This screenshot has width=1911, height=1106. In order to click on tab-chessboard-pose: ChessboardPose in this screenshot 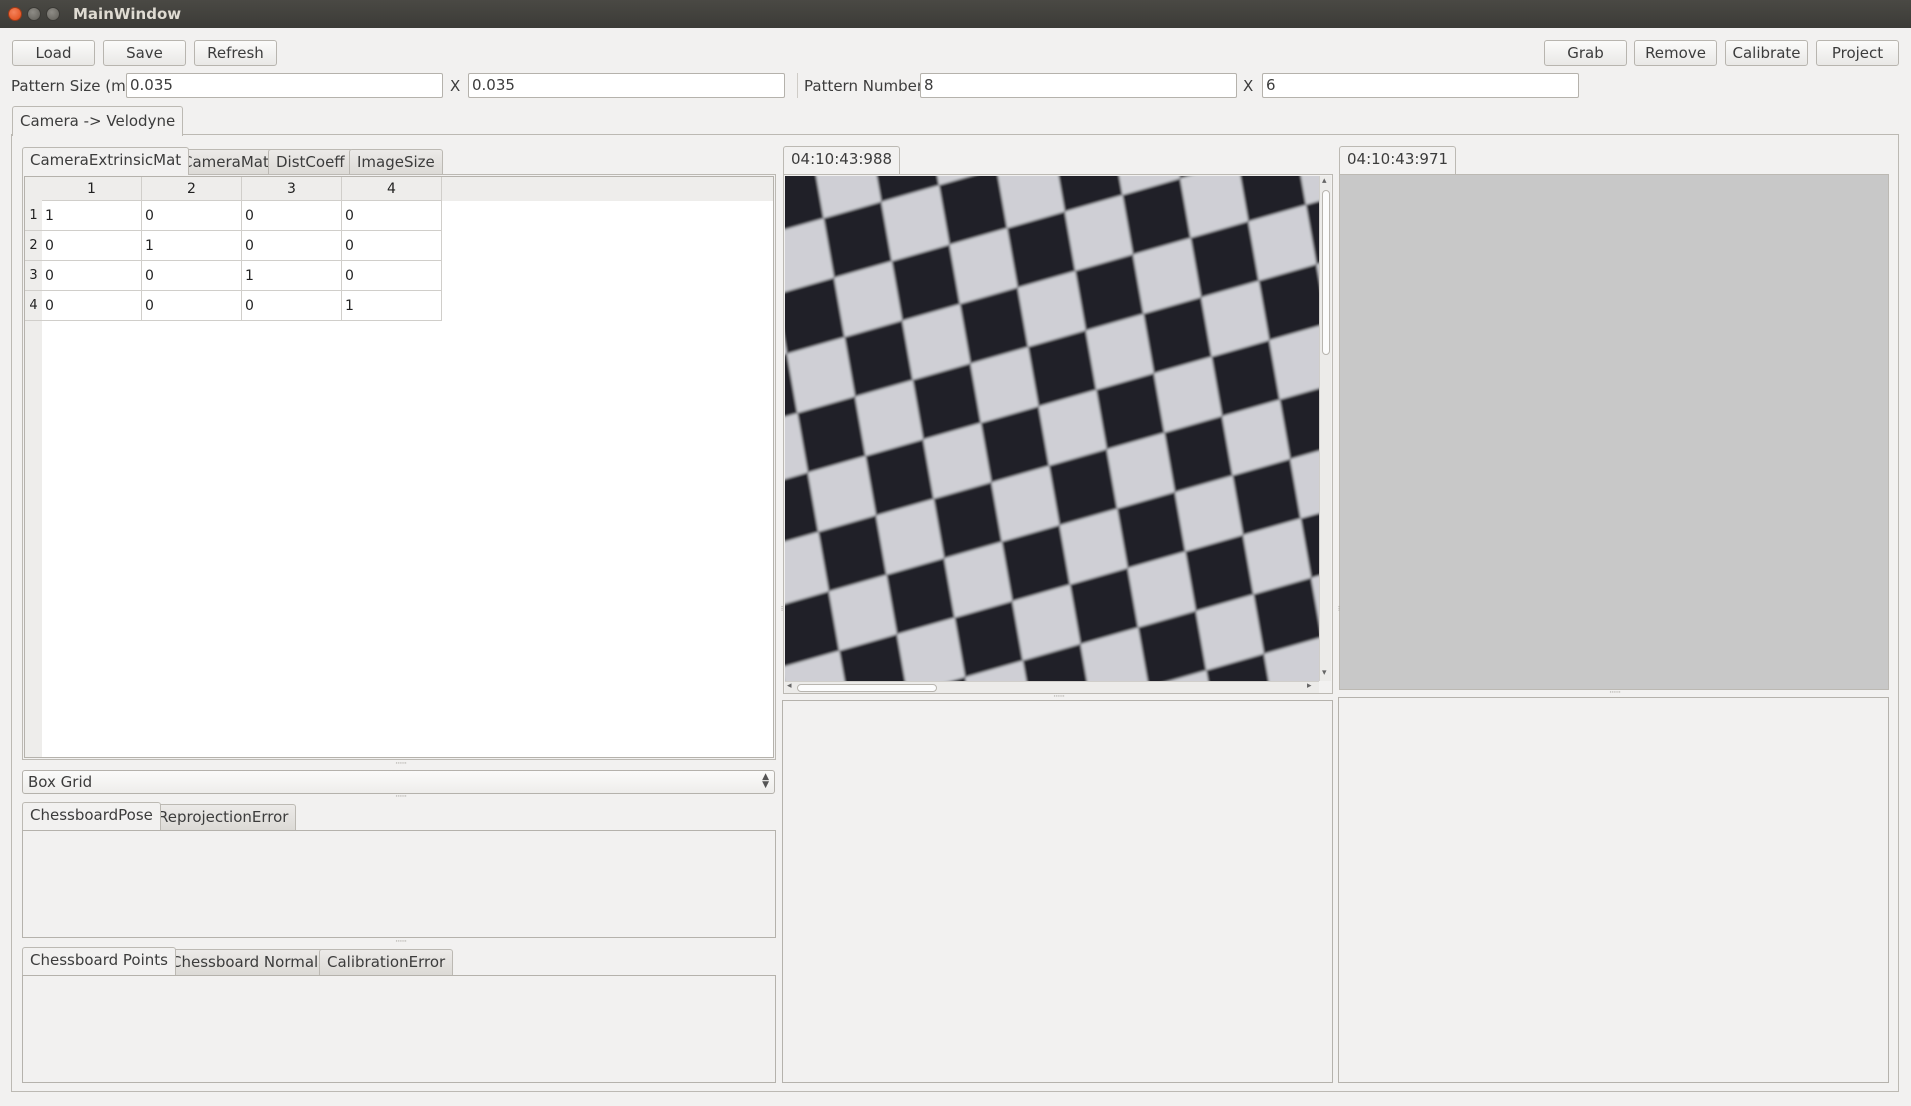, I will do `click(91, 816)`.